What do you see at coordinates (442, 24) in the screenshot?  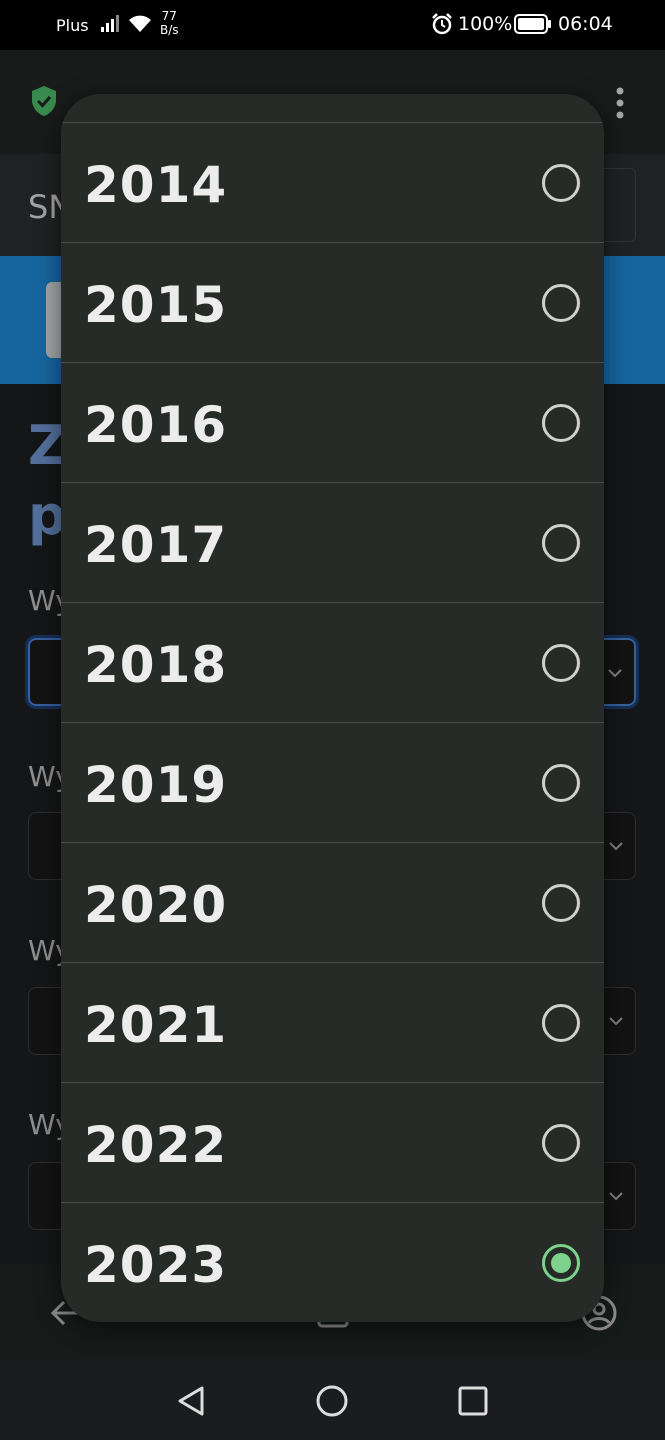 I see `alarm-icon` at bounding box center [442, 24].